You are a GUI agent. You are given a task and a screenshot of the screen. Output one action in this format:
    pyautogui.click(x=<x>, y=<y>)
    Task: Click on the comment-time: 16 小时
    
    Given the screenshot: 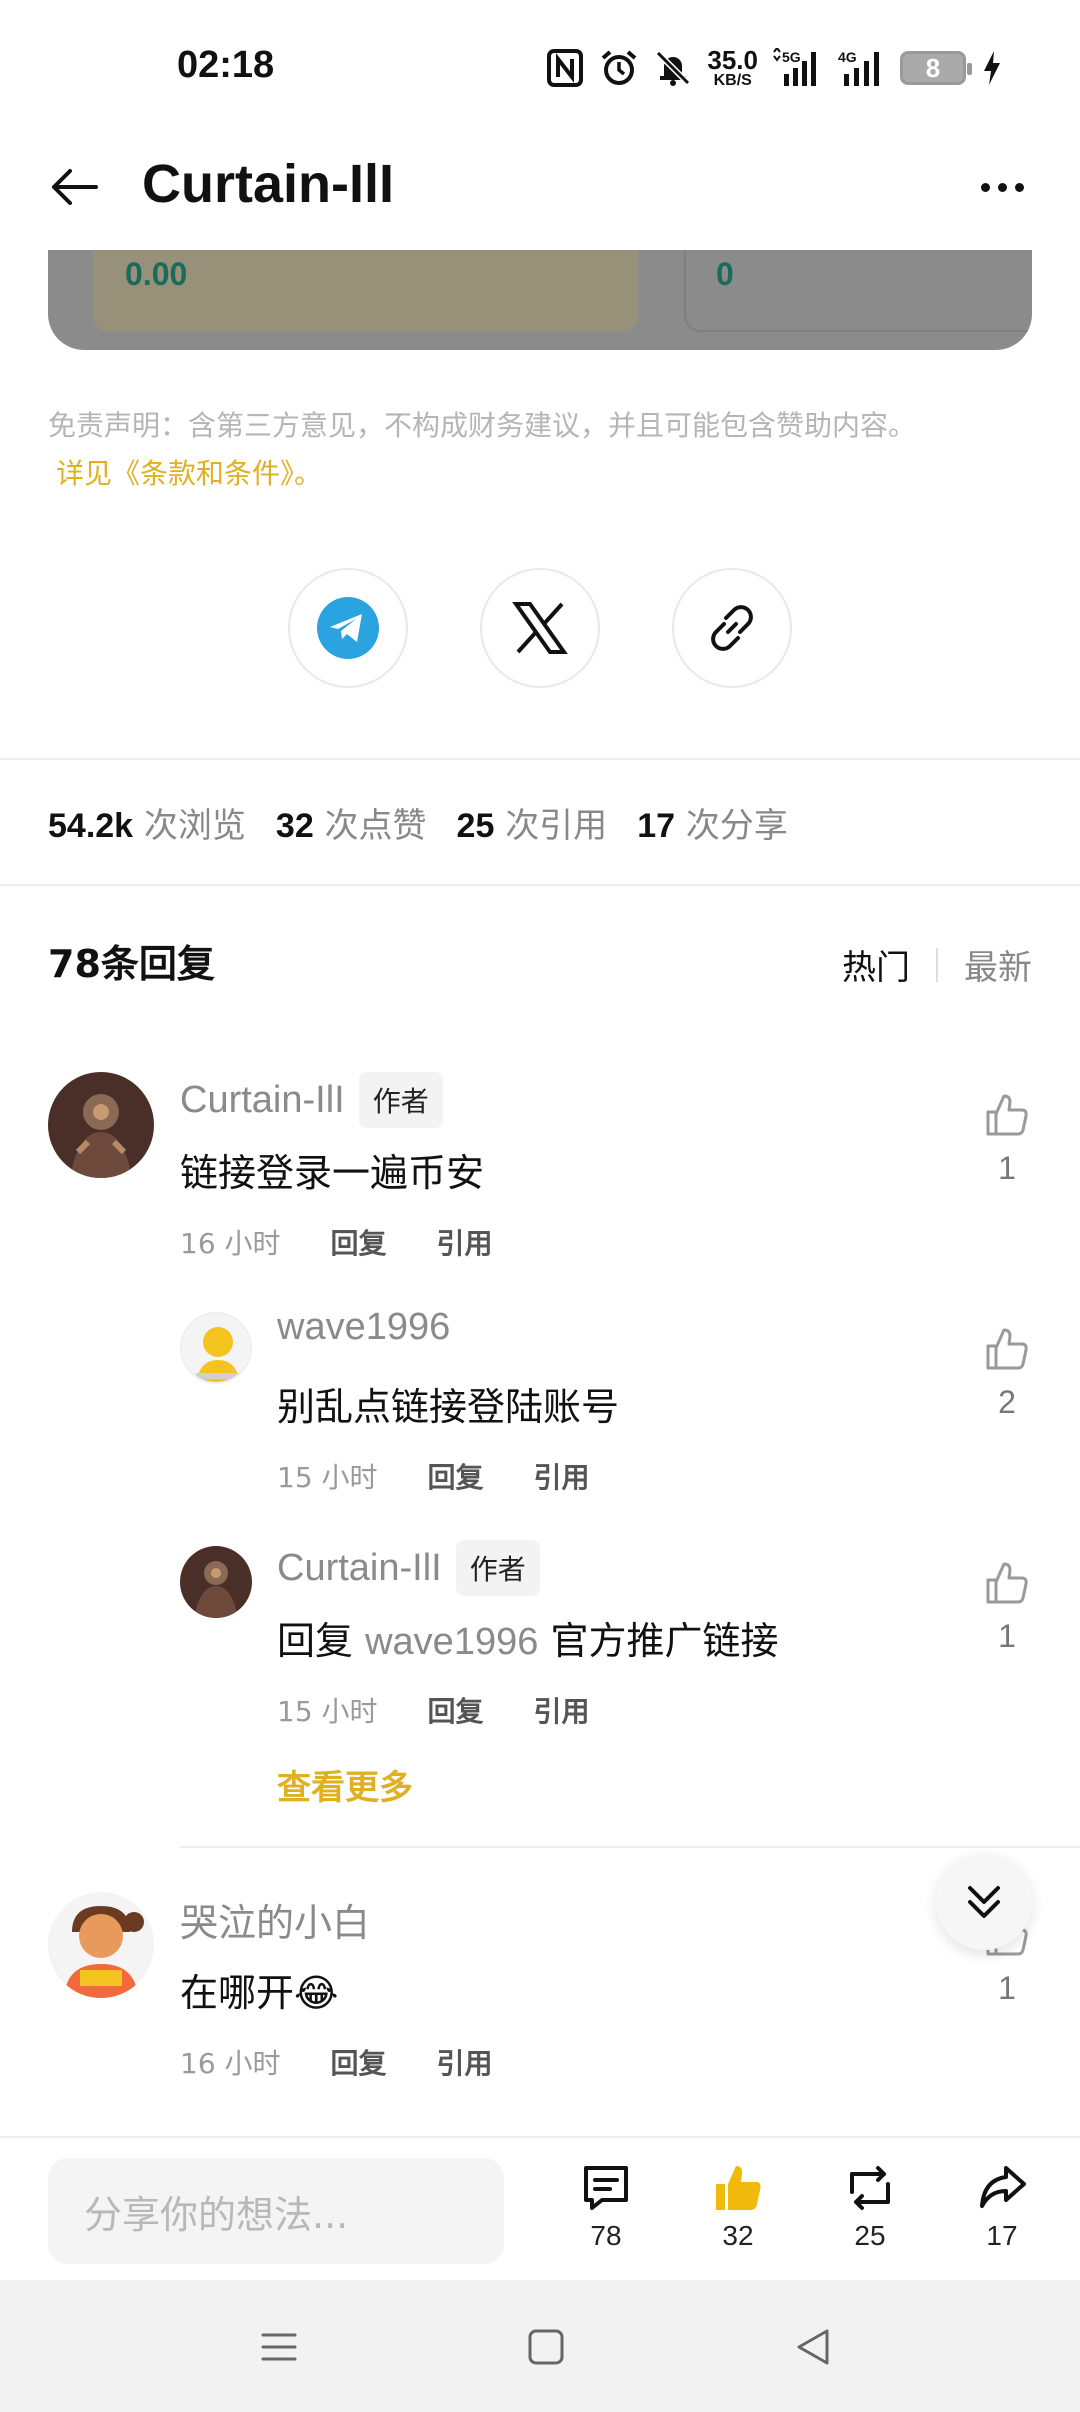 What is the action you would take?
    pyautogui.click(x=230, y=2063)
    